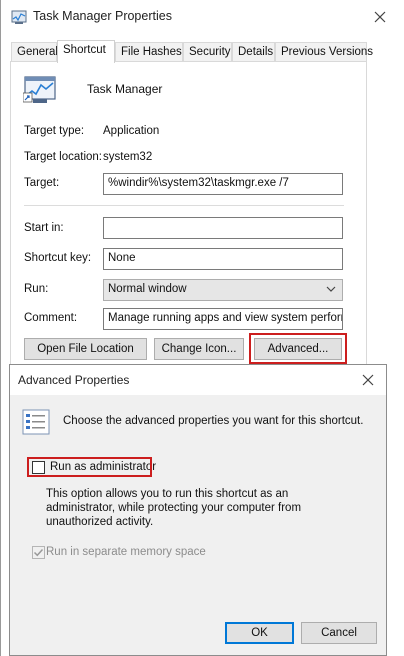 Image resolution: width=404 pixels, height=656 pixels. I want to click on window-title: Task Manager Properties, so click(102, 16).